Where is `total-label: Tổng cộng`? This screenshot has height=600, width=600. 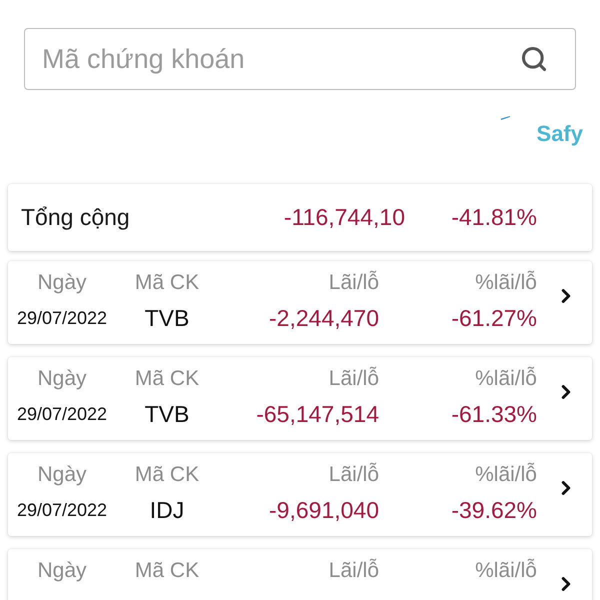 total-label: Tổng cộng is located at coordinates (76, 217).